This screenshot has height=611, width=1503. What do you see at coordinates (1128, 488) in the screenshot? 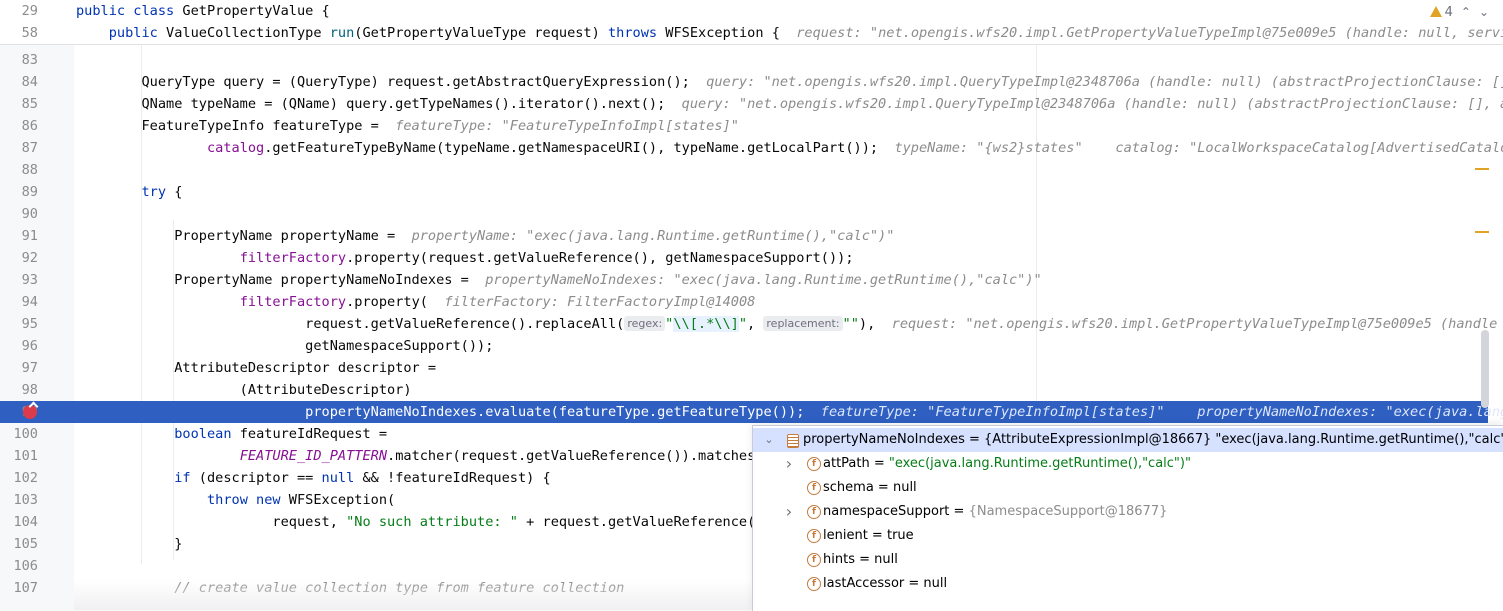
I see `debug-tree-node: f schema = null` at bounding box center [1128, 488].